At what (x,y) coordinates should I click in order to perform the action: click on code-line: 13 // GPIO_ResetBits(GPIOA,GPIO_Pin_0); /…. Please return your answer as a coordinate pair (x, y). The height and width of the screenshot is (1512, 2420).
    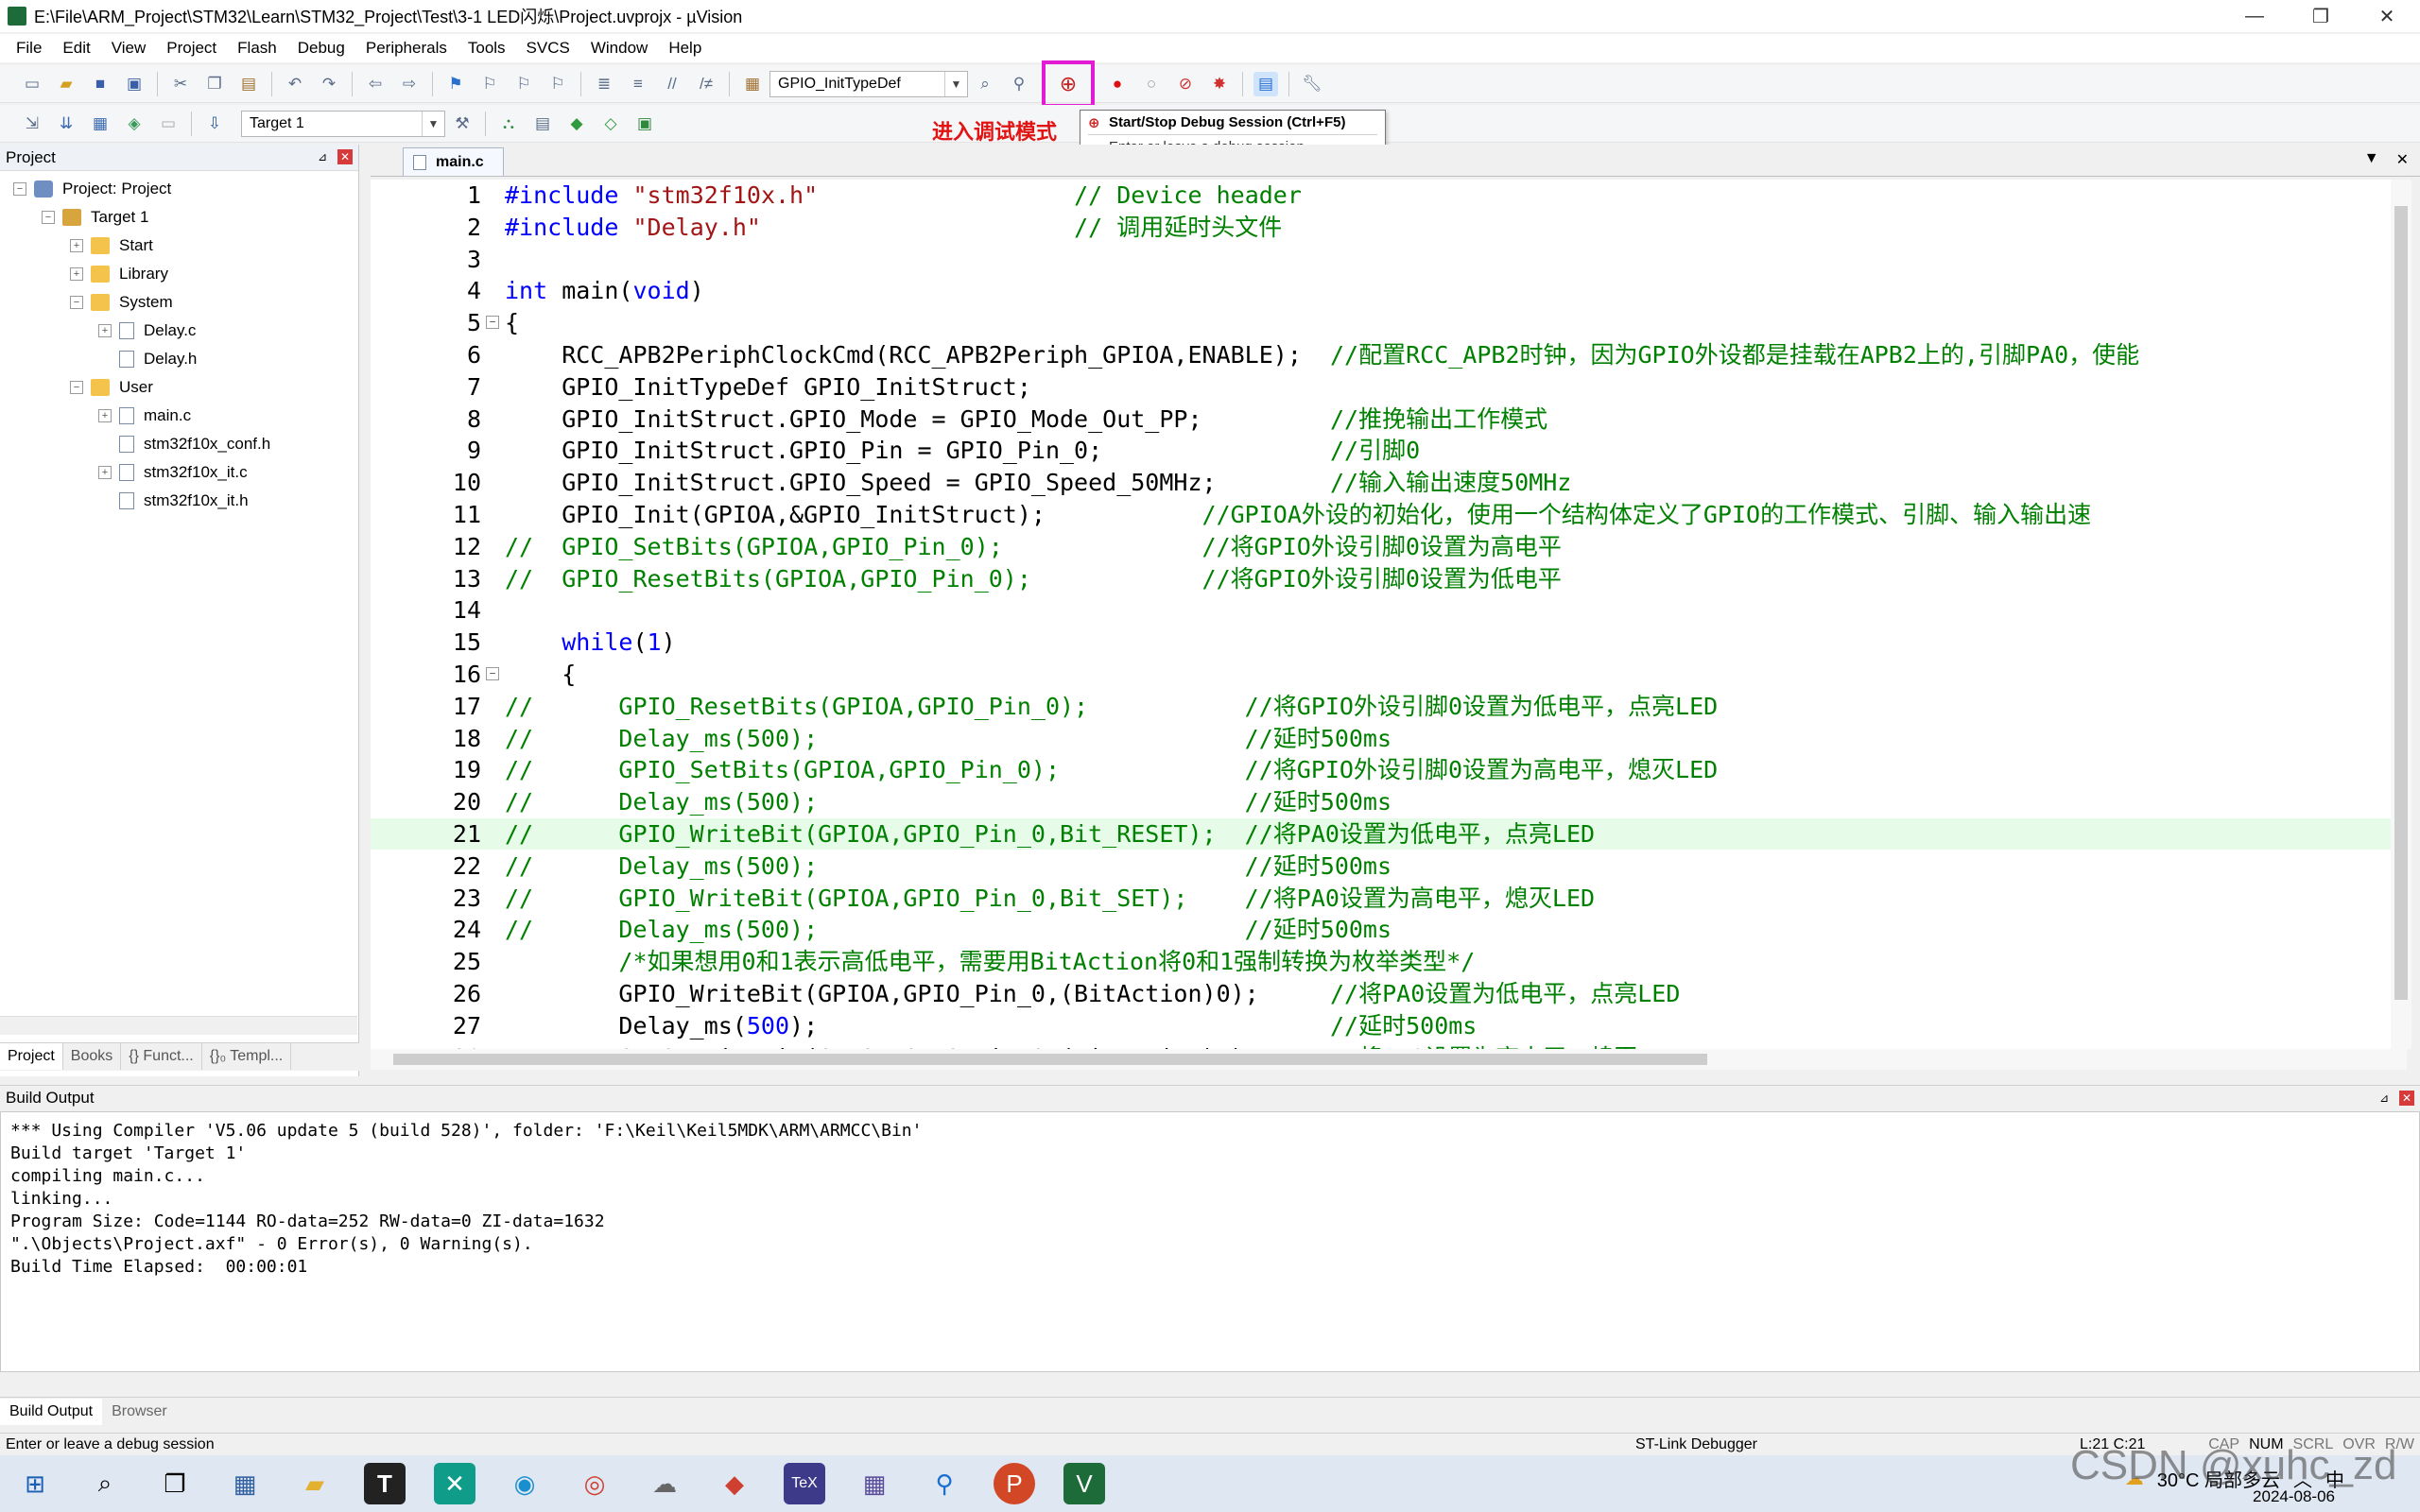
    Looking at the image, I should click on (1389, 578).